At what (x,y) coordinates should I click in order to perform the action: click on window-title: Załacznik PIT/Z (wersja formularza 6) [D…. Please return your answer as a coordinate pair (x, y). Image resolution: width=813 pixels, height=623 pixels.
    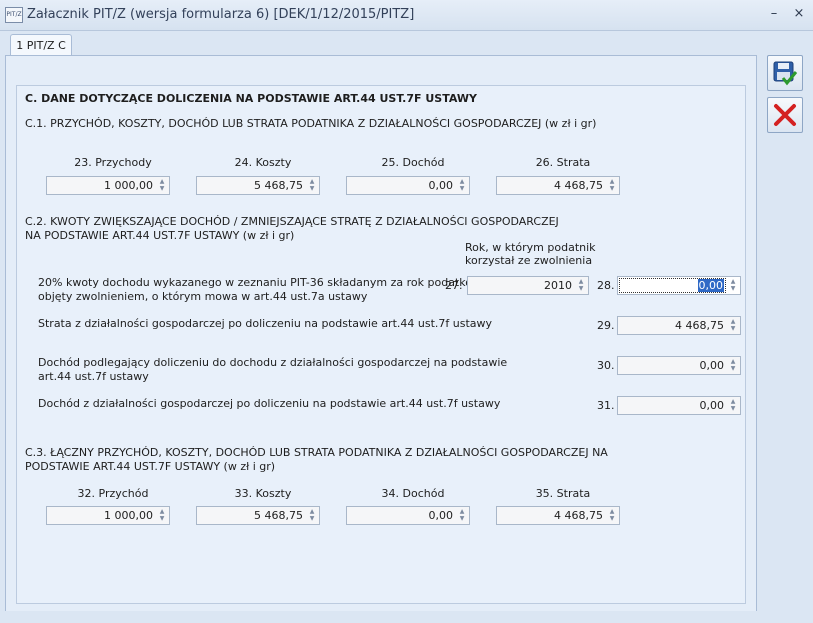
    Looking at the image, I should click on (221, 14).